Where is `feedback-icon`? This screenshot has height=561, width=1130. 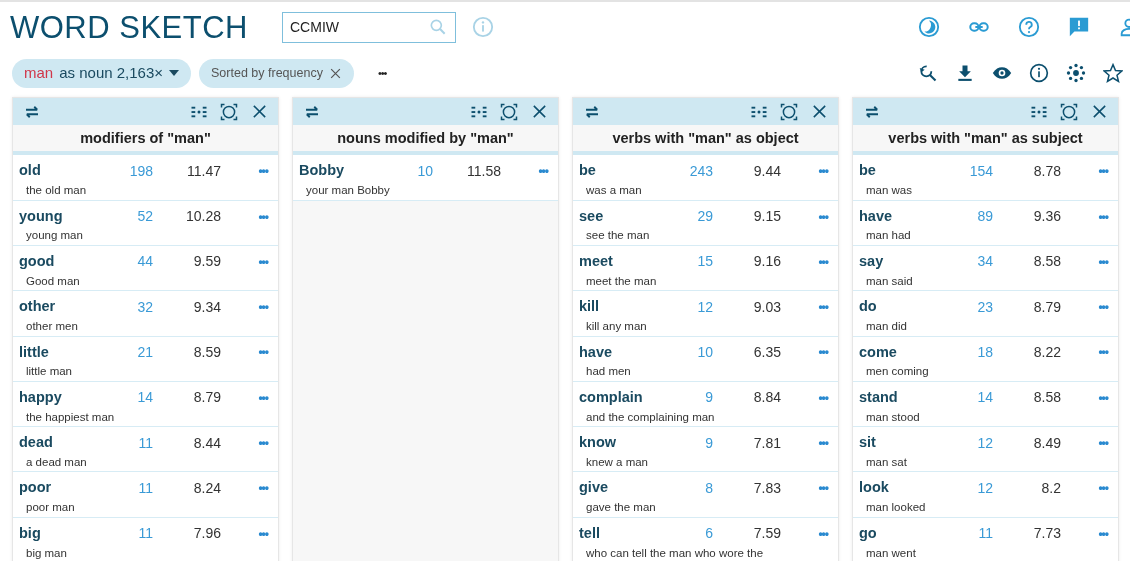 feedback-icon is located at coordinates (1079, 27).